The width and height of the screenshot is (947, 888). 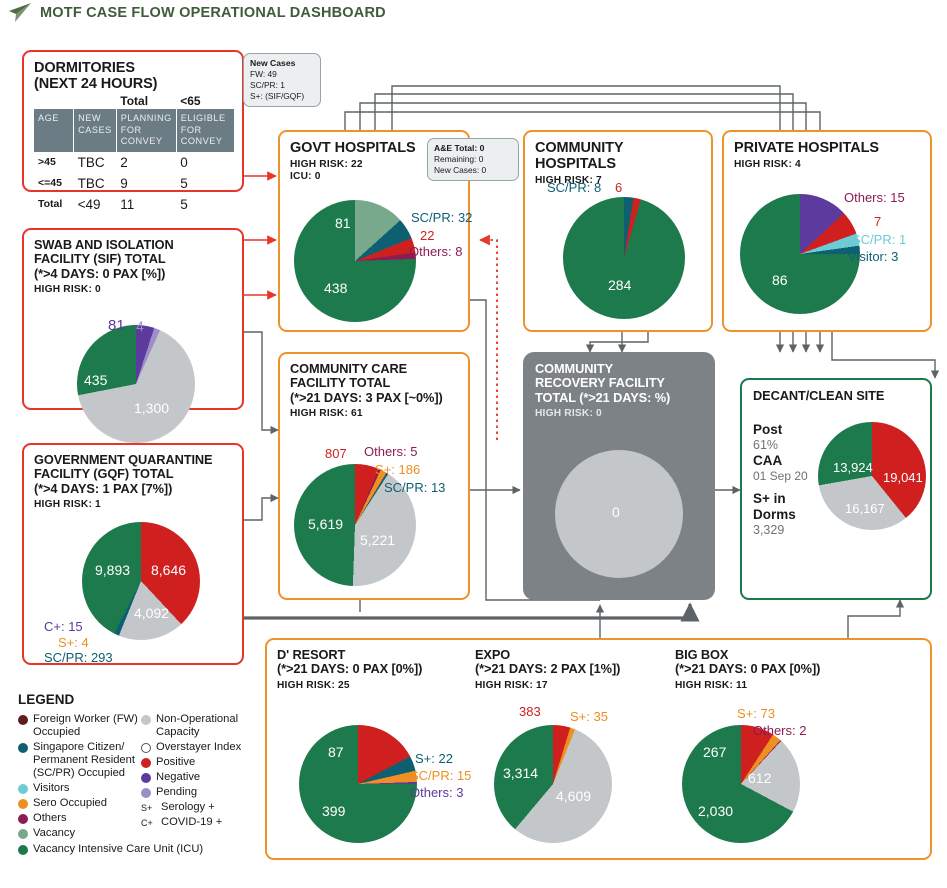 I want to click on legend-item: Visitors, so click(x=79, y=788).